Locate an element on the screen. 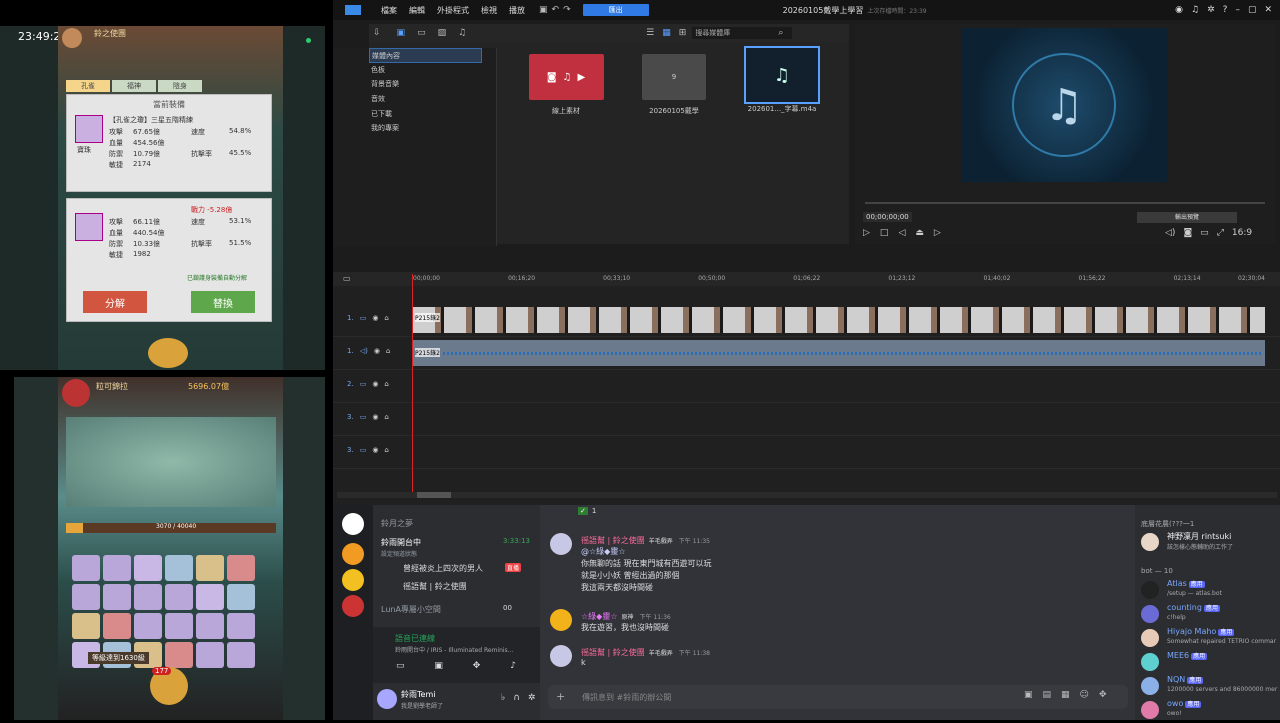  video-filter-icon: ▭ is located at coordinates (421, 33).